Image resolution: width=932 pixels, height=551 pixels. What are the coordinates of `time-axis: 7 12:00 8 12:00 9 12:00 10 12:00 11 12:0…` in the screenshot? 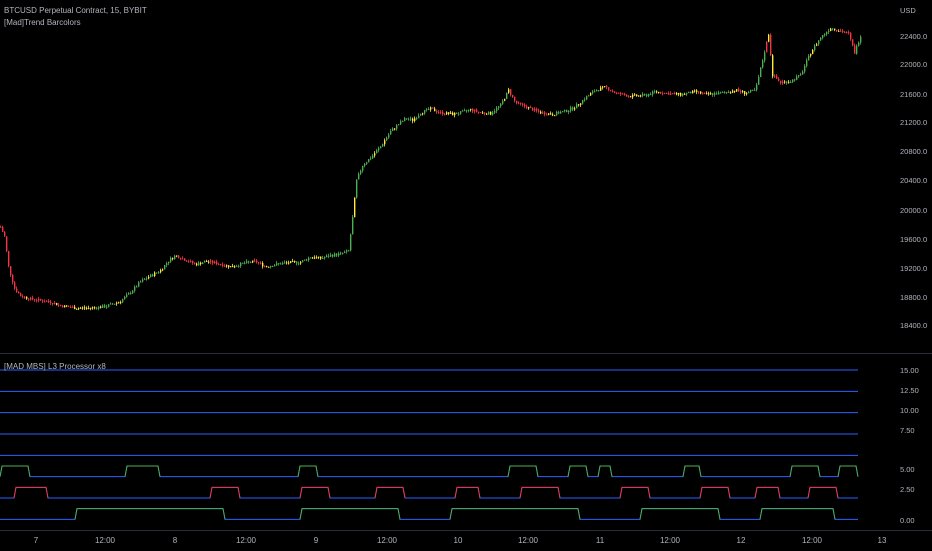 It's located at (466, 540).